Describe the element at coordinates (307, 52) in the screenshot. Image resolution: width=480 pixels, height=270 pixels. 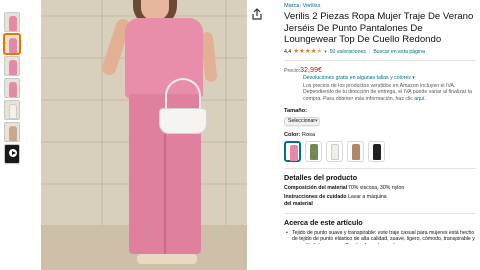
I see `star-rating: ★ ★ ★ ★ ★` at that location.